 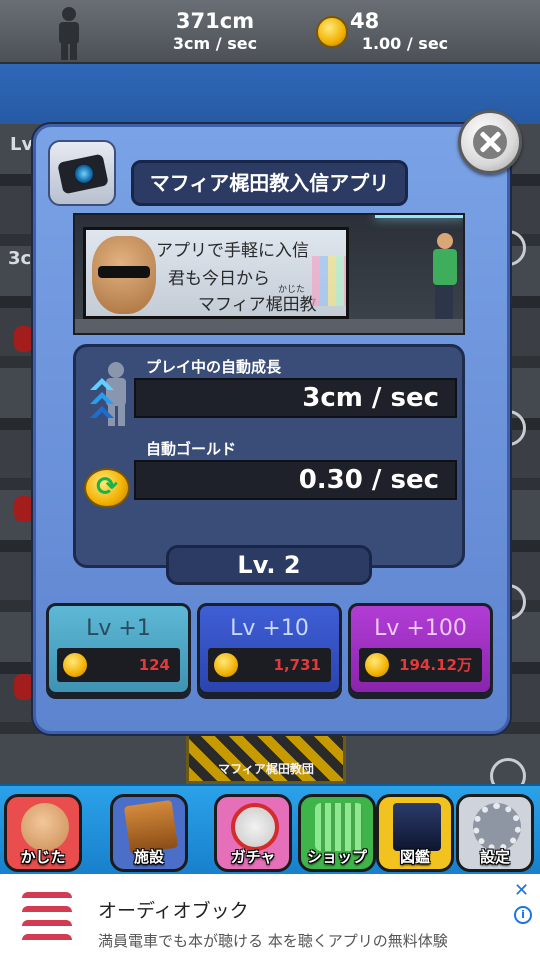 I want to click on camera-app-icon, so click(x=82, y=173).